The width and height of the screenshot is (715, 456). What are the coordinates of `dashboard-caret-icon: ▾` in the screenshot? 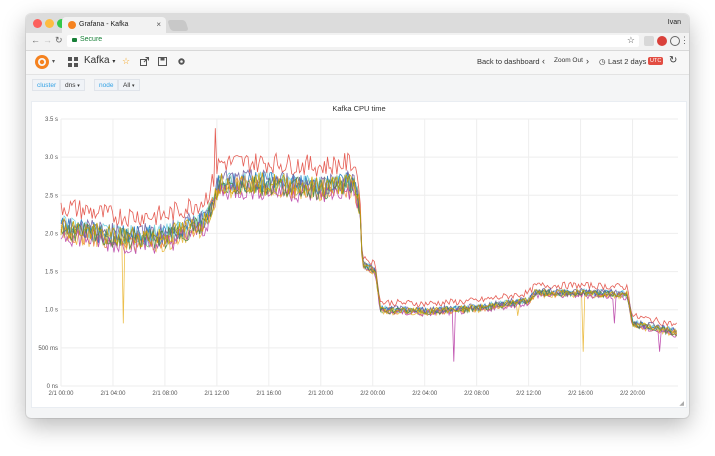 It's located at (114, 62).